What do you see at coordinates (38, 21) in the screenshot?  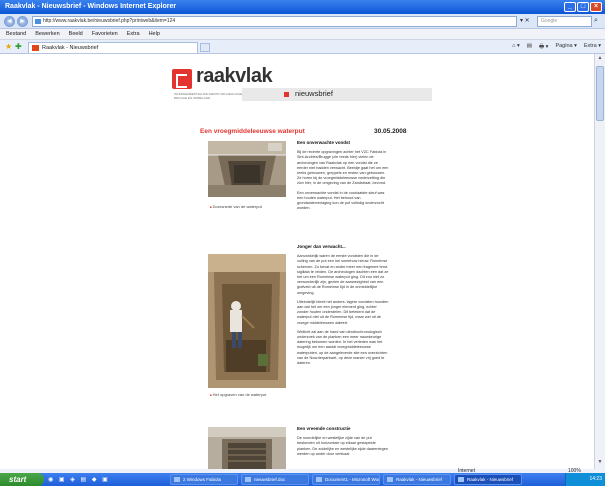 I see `page-icon` at bounding box center [38, 21].